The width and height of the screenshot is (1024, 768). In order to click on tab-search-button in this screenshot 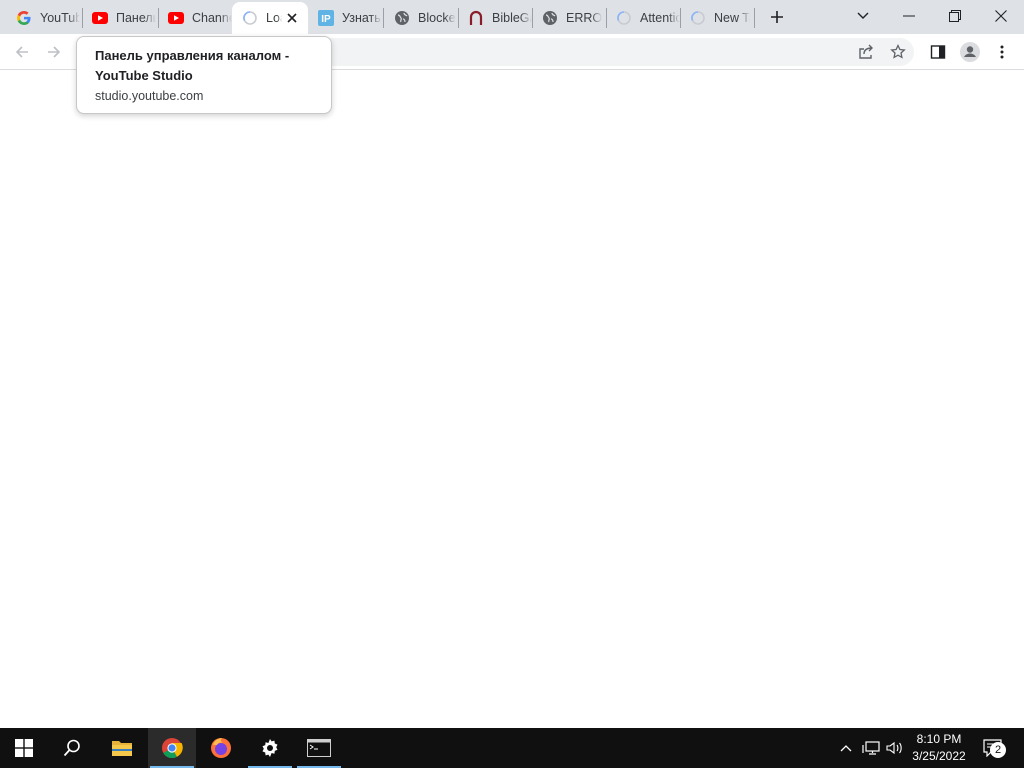, I will do `click(863, 16)`.